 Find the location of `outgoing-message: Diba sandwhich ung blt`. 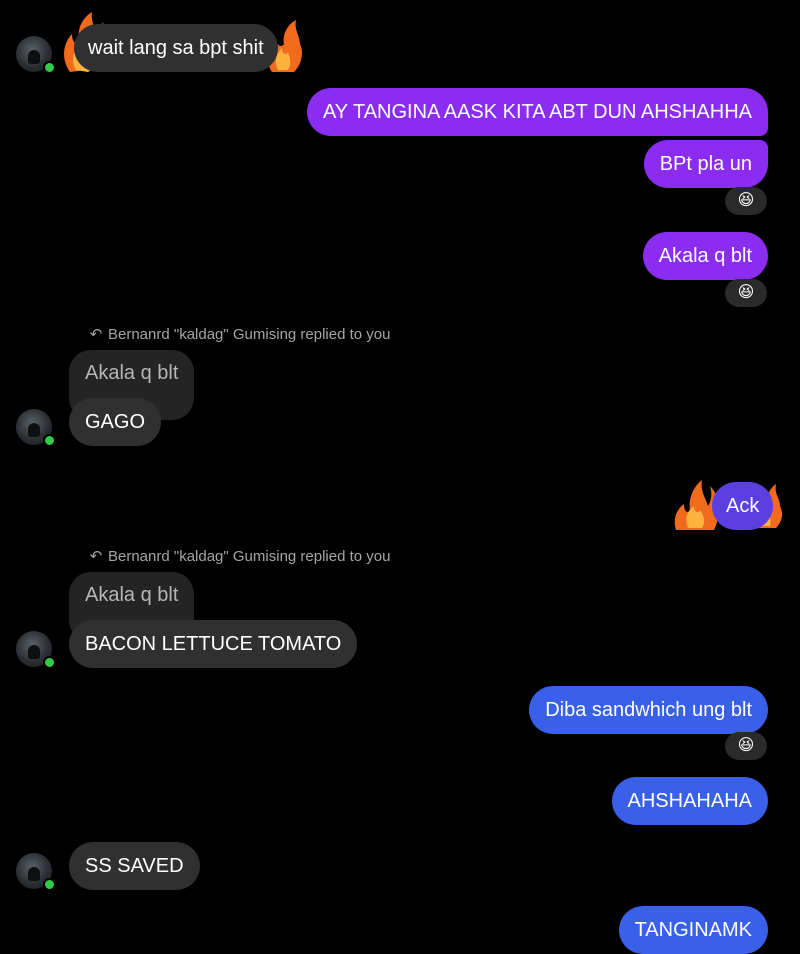

outgoing-message: Diba sandwhich ung blt is located at coordinates (648, 710).